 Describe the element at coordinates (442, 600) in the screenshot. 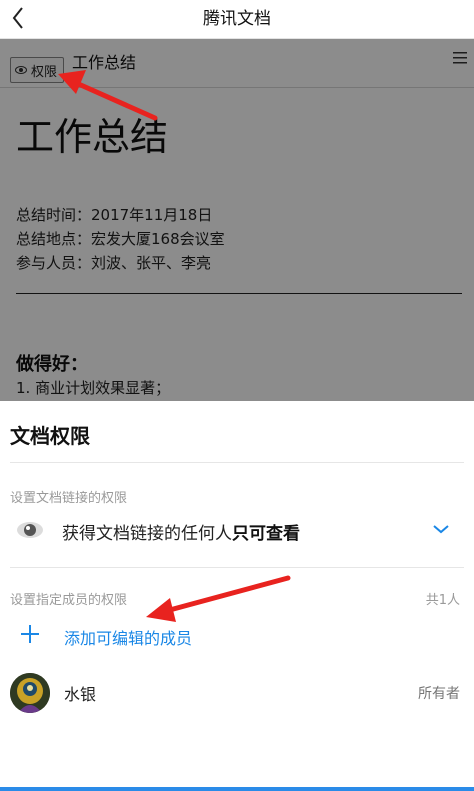

I see `member-count: 共1人` at that location.